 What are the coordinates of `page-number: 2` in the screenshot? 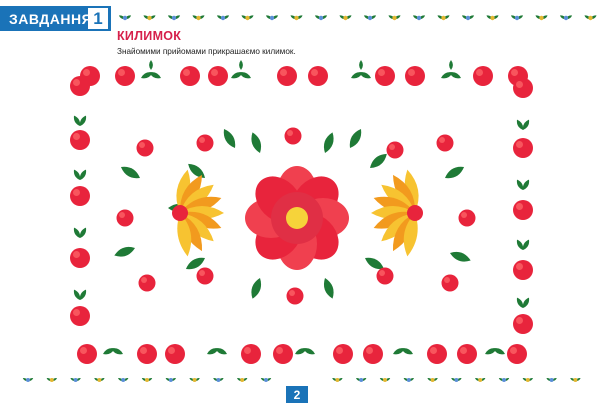 It's located at (297, 394).